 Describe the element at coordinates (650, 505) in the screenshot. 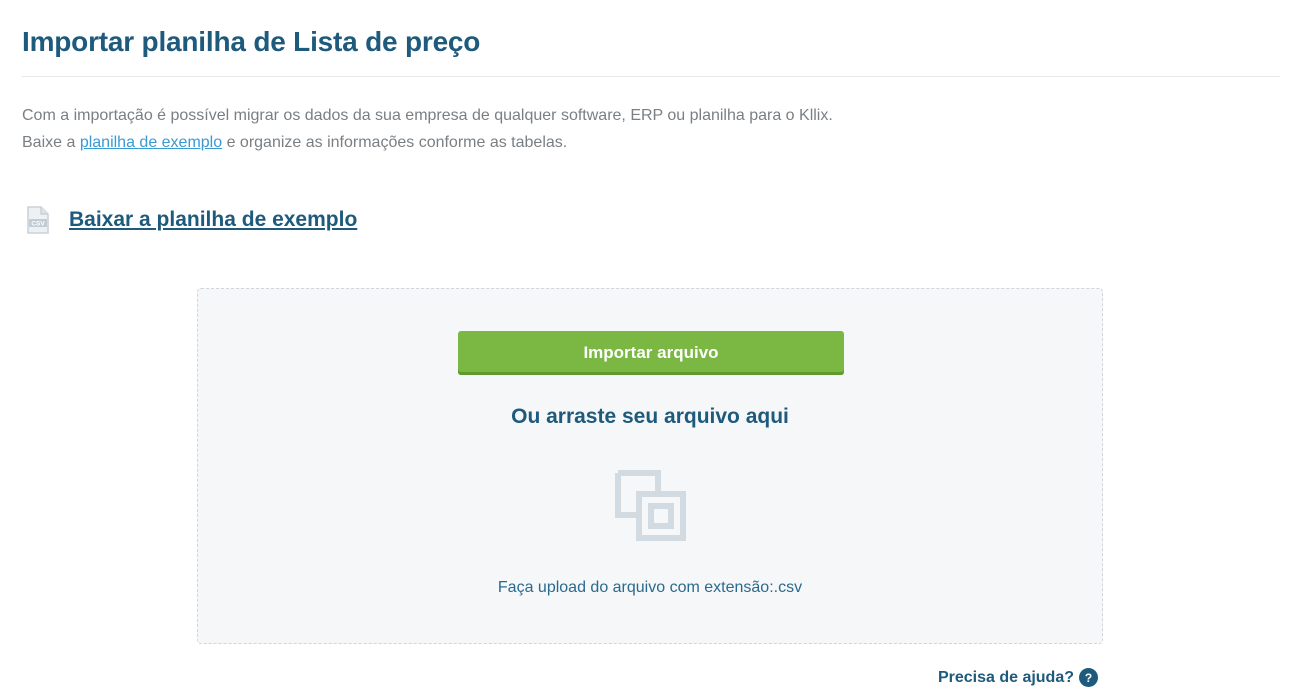

I see `drag-drop-icon` at that location.